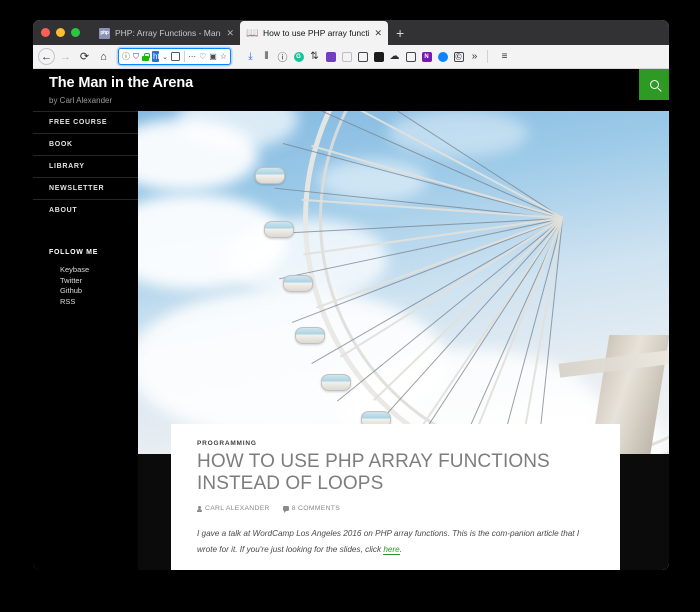 This screenshot has width=700, height=612. What do you see at coordinates (314, 56) in the screenshot?
I see `sort-tabs-icon: ⇅` at bounding box center [314, 56].